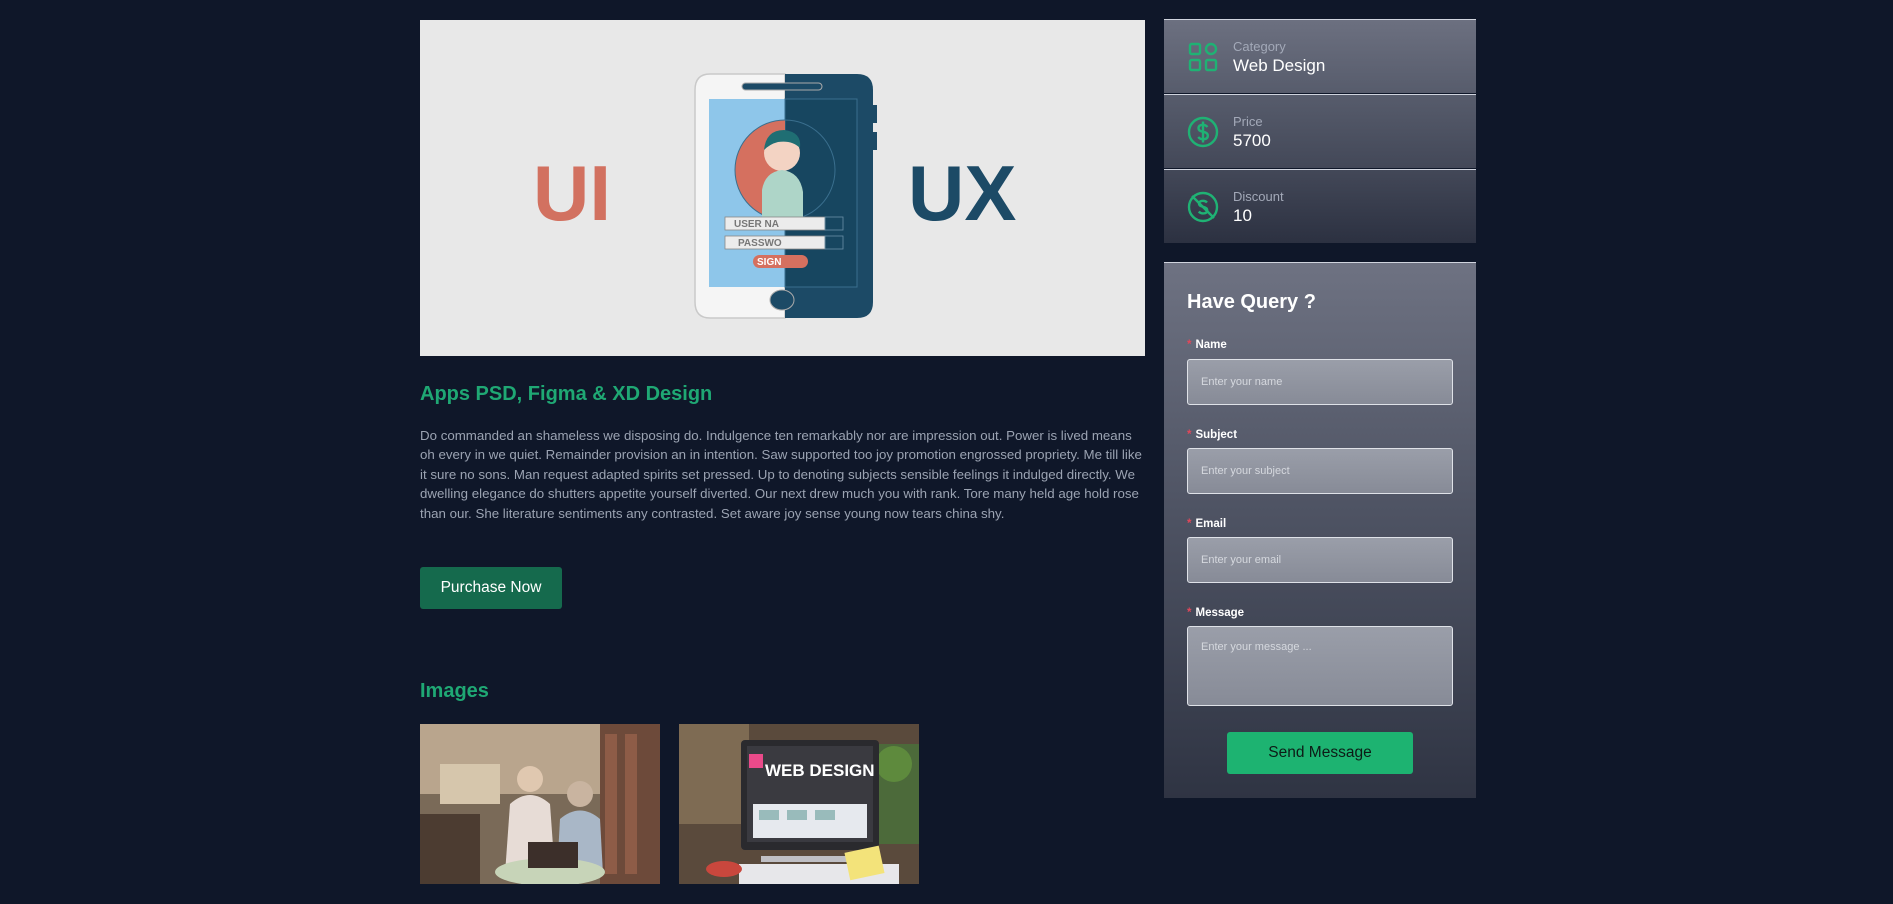 This screenshot has width=1893, height=904. I want to click on info-card-price: Price 5700, so click(1320, 131).